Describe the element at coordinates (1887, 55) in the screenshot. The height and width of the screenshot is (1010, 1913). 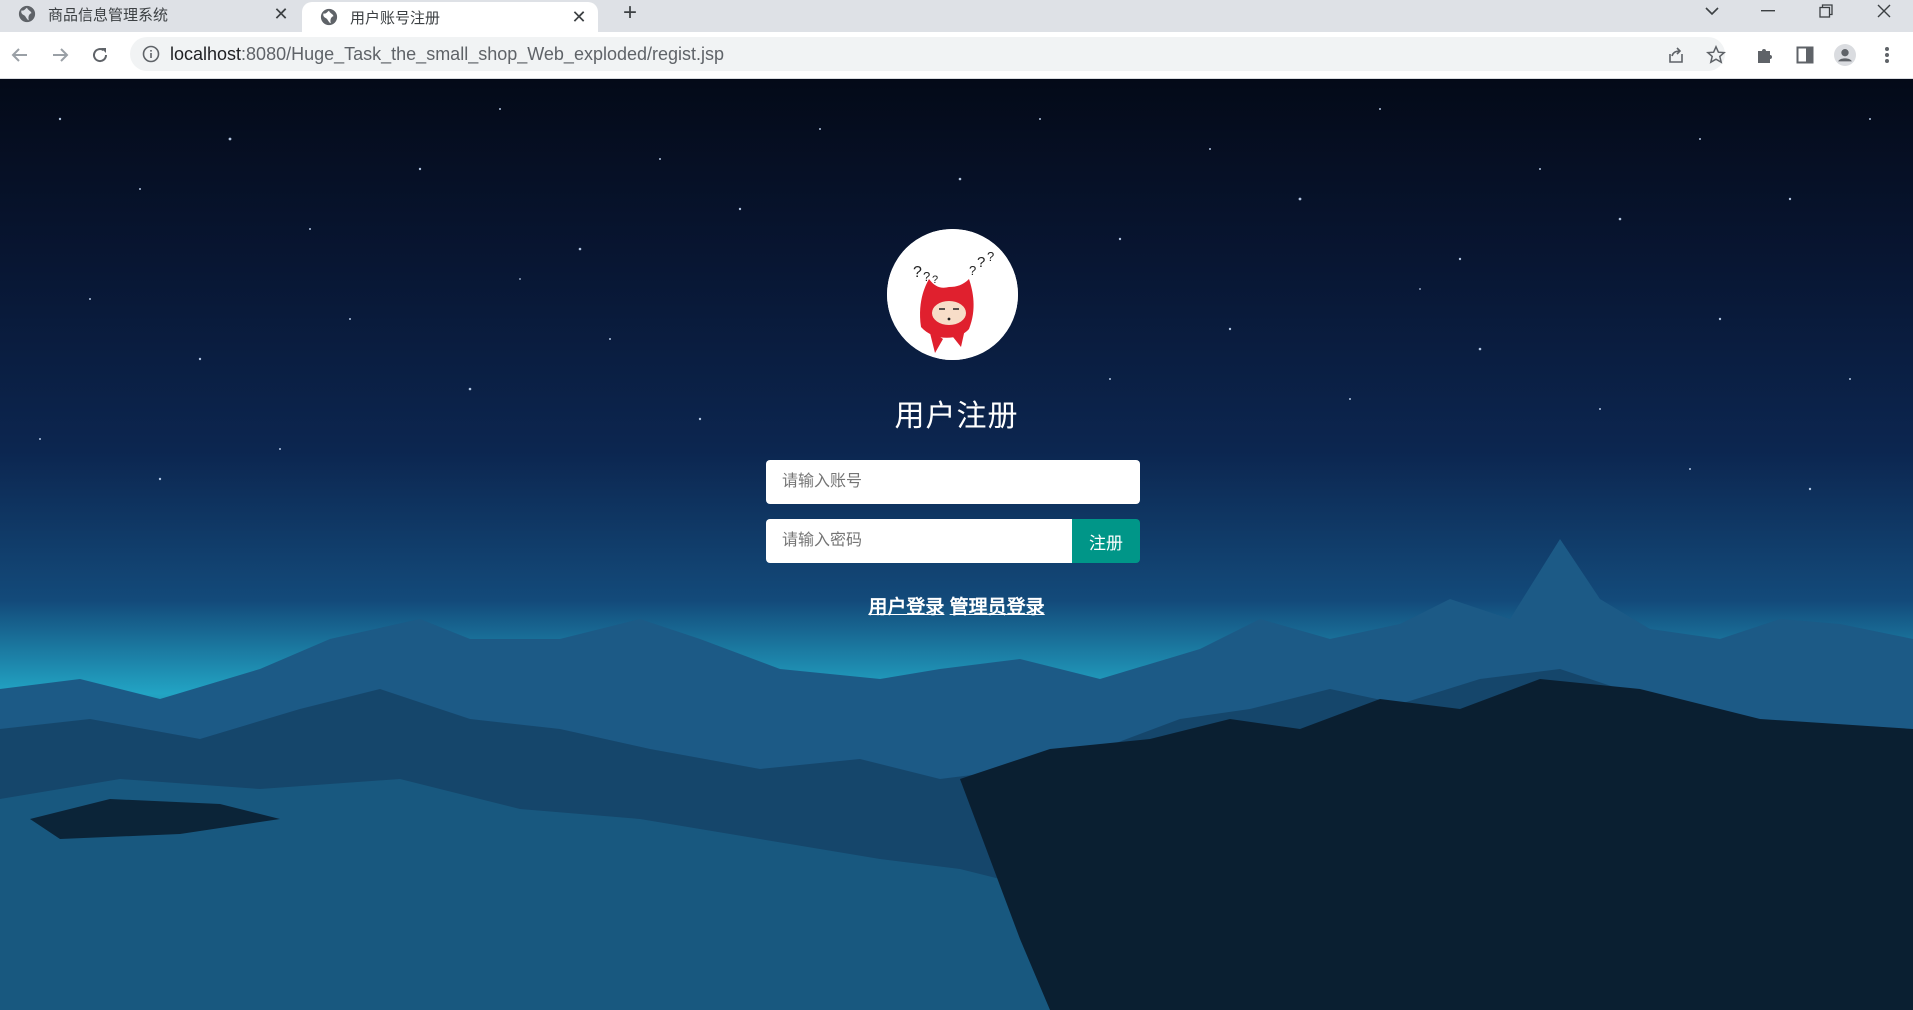
I see `menu-kebab-icon` at that location.